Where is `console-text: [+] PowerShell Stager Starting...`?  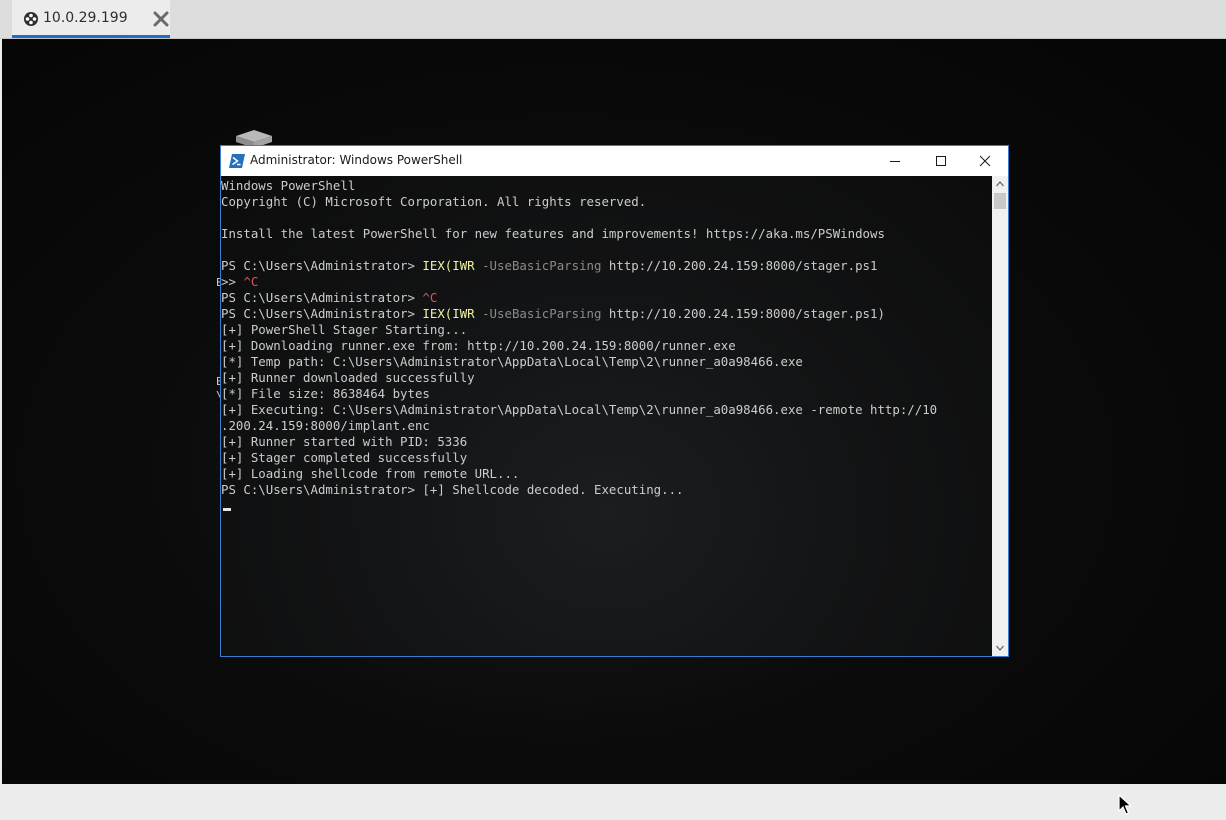 console-text: [+] PowerShell Stager Starting... is located at coordinates (344, 329).